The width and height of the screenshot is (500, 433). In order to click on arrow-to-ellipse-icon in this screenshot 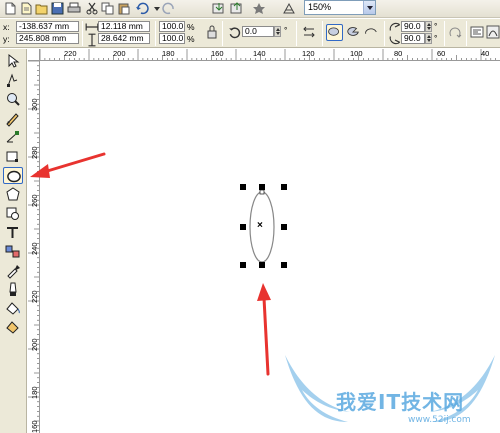, I will do `click(264, 329)`.